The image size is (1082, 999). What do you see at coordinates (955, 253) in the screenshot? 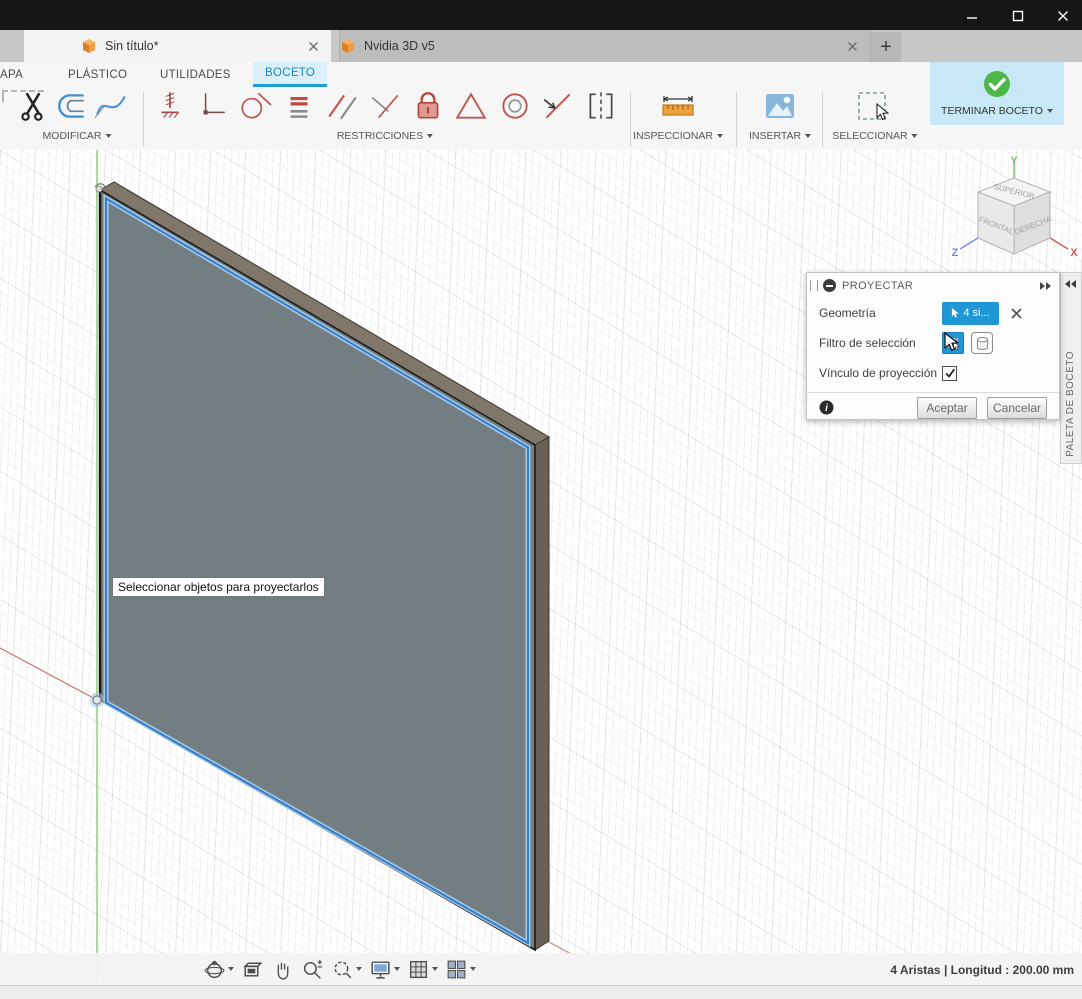
I see `z-axis-label: Z` at bounding box center [955, 253].